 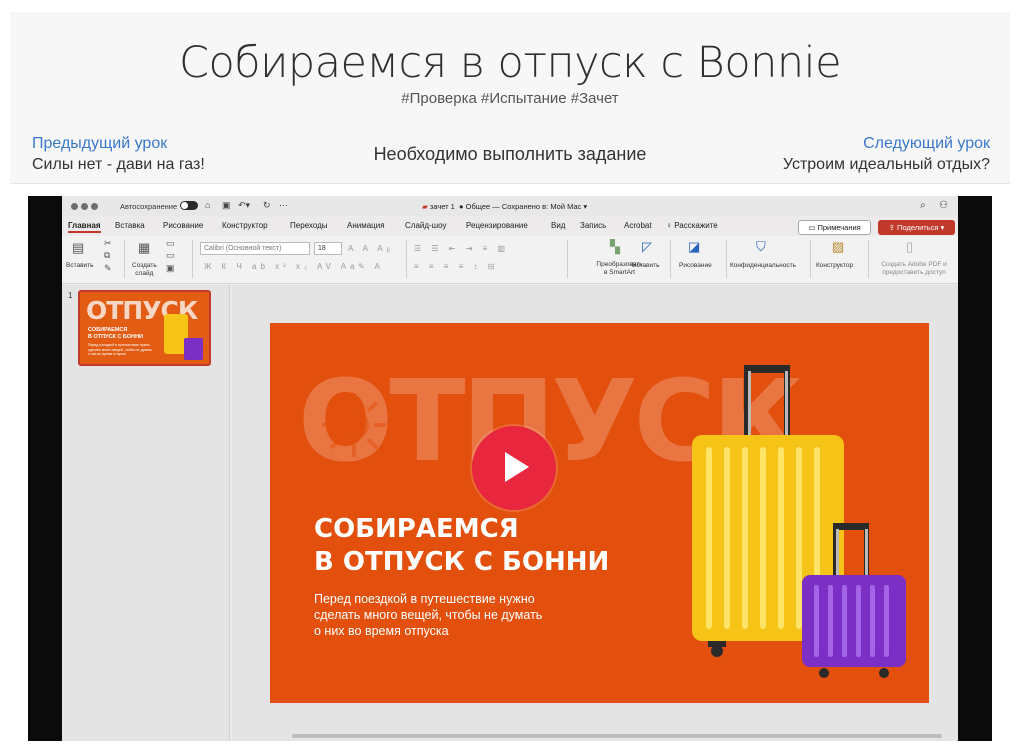 What do you see at coordinates (839, 227) in the screenshot?
I see `comments-label: Примечания` at bounding box center [839, 227].